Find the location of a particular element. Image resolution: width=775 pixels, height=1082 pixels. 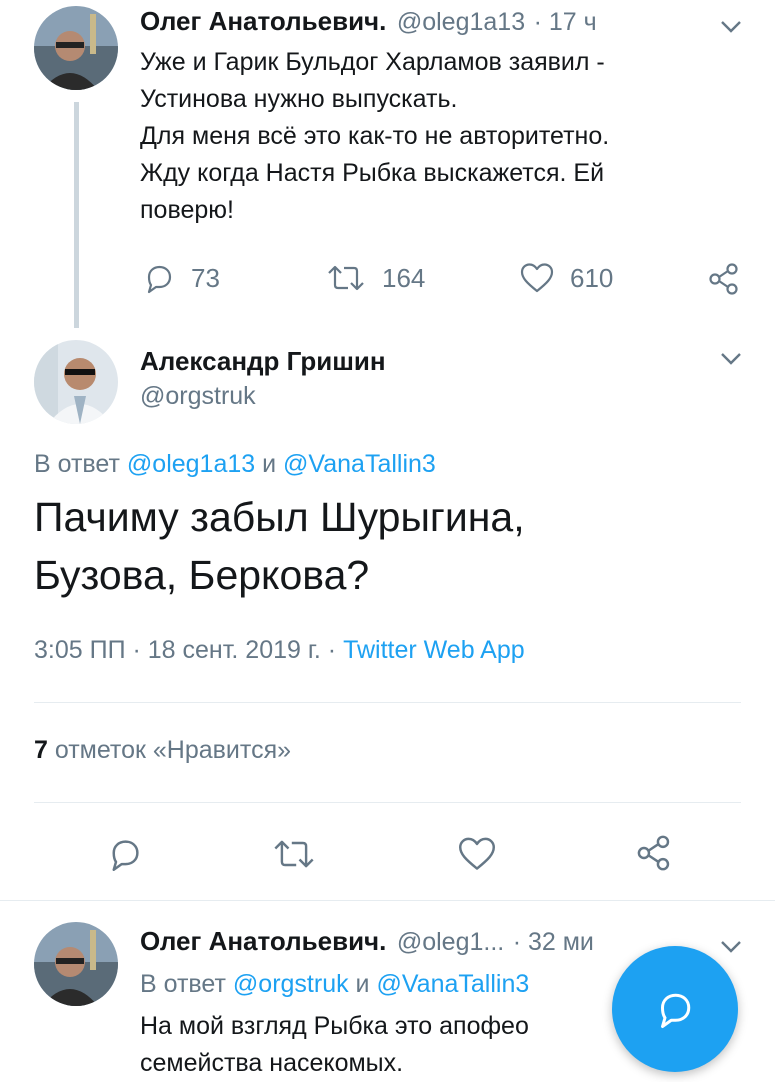

author-handle: @oleg1a13 is located at coordinates (461, 22).